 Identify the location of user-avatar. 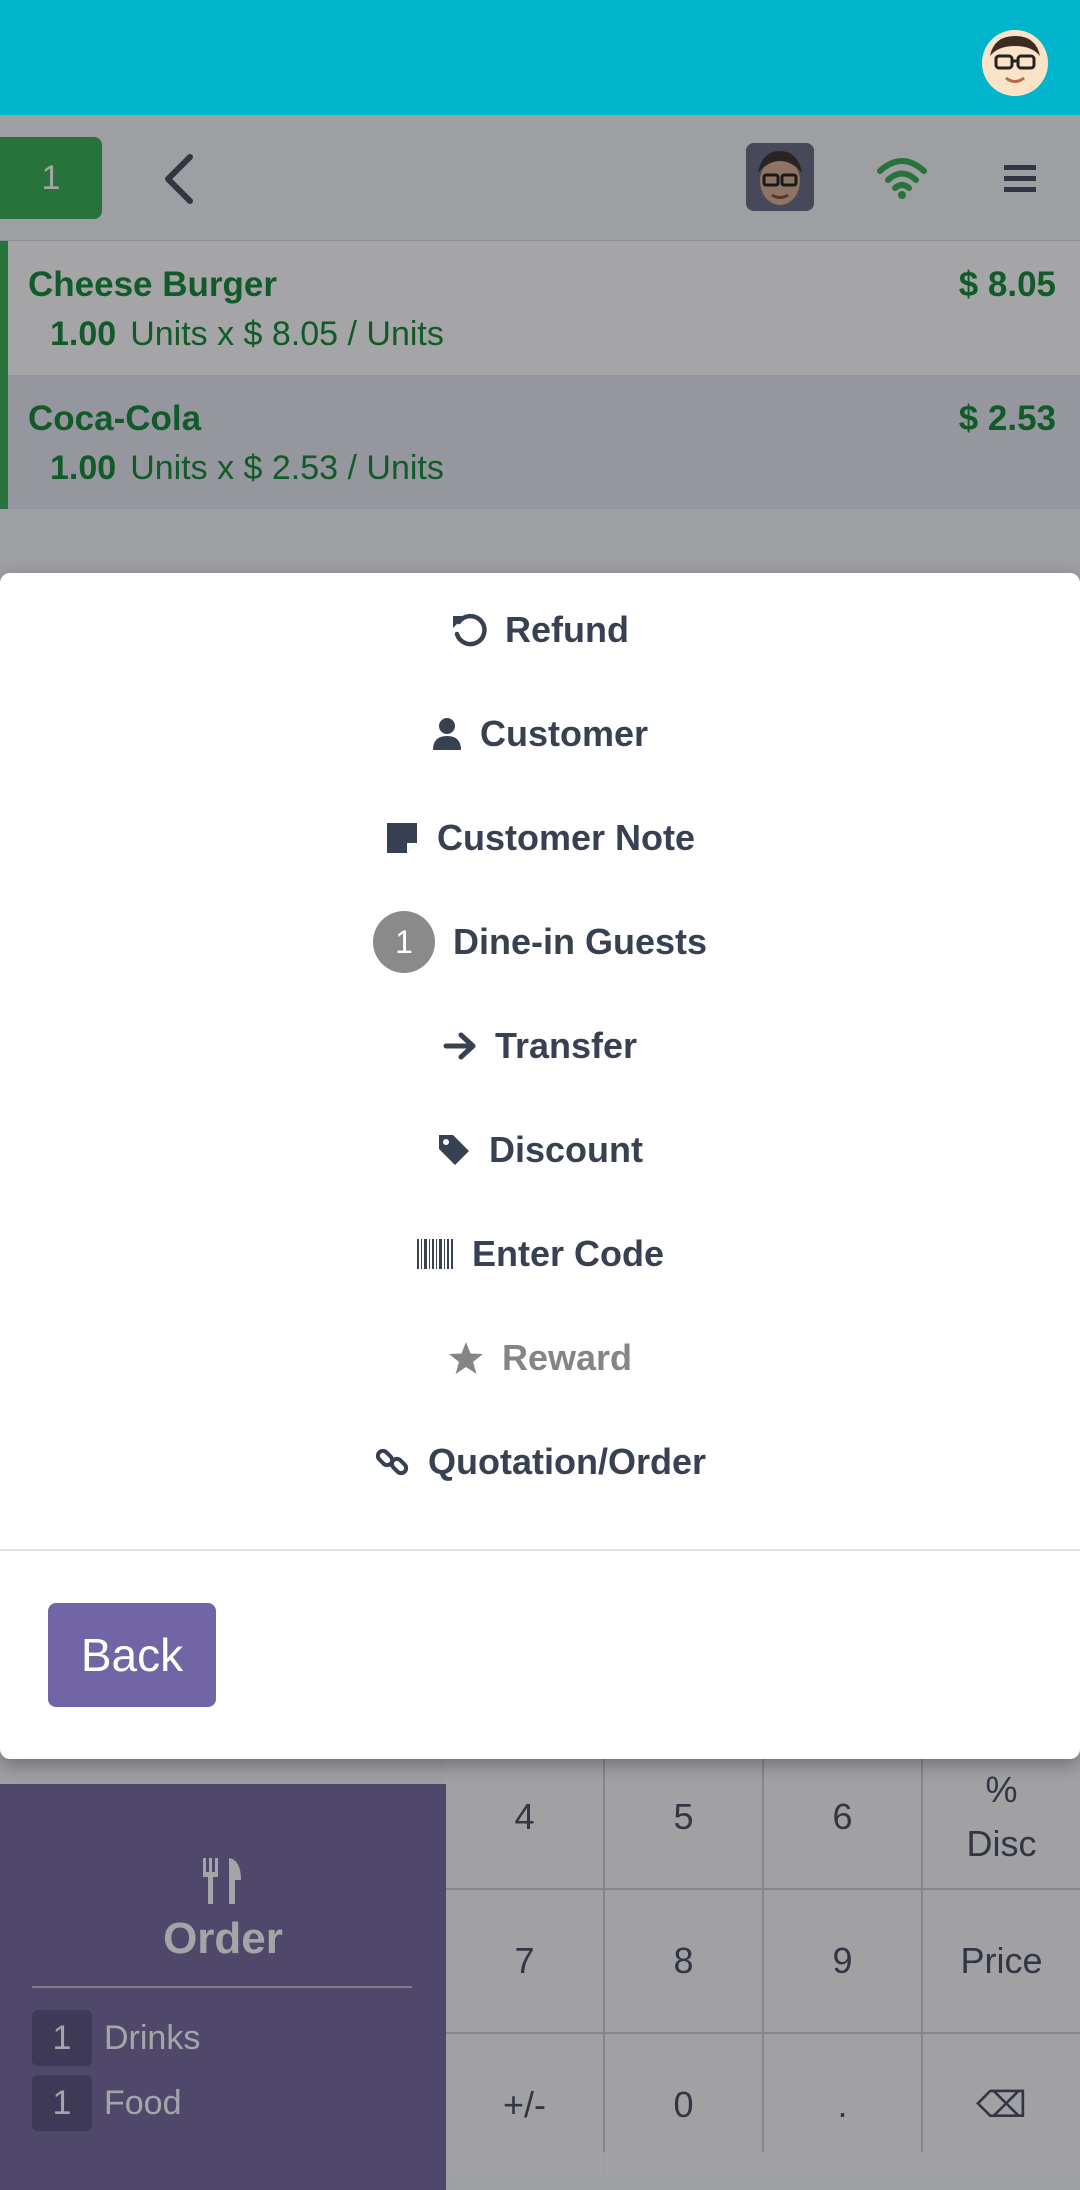
(1015, 63).